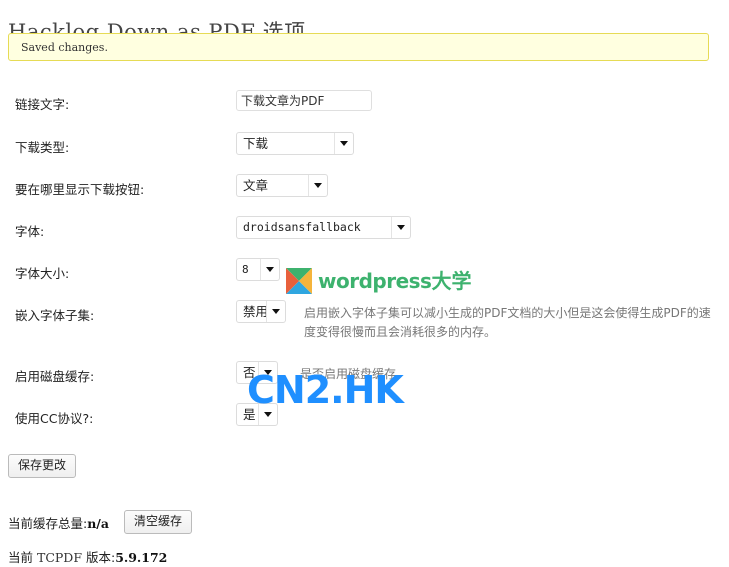  Describe the element at coordinates (99, 557) in the screenshot. I see `tcpdf-label-suffix: 版本:` at that location.